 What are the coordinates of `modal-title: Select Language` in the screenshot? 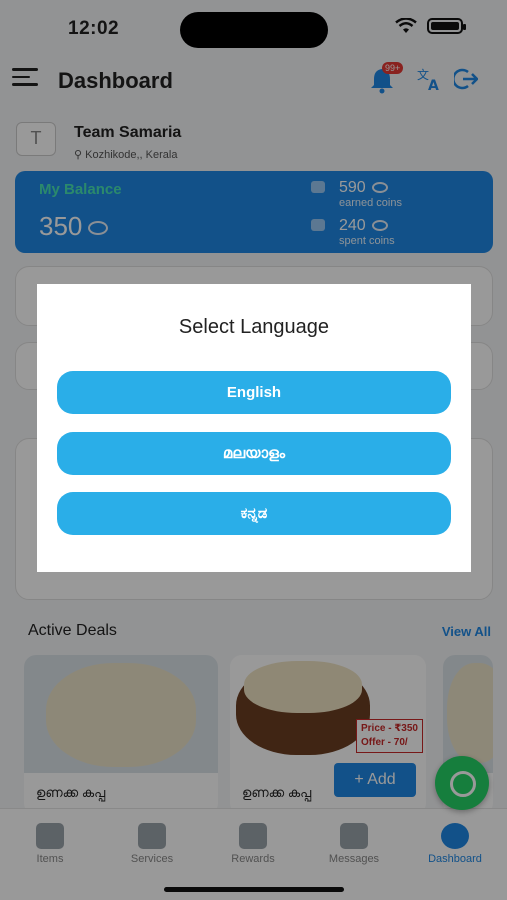 It's located at (254, 327).